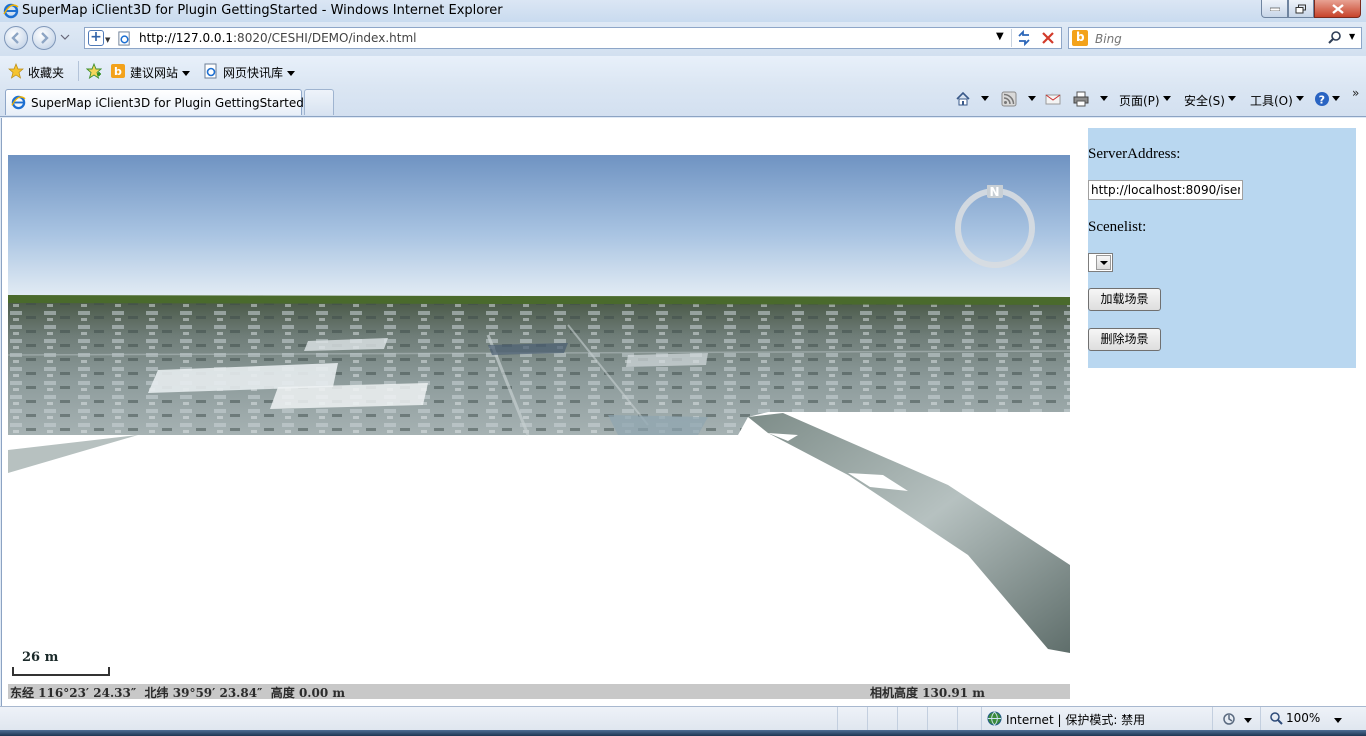 The width and height of the screenshot is (1366, 736). What do you see at coordinates (1271, 100) in the screenshot?
I see `tools-menu: 工具(O)` at bounding box center [1271, 100].